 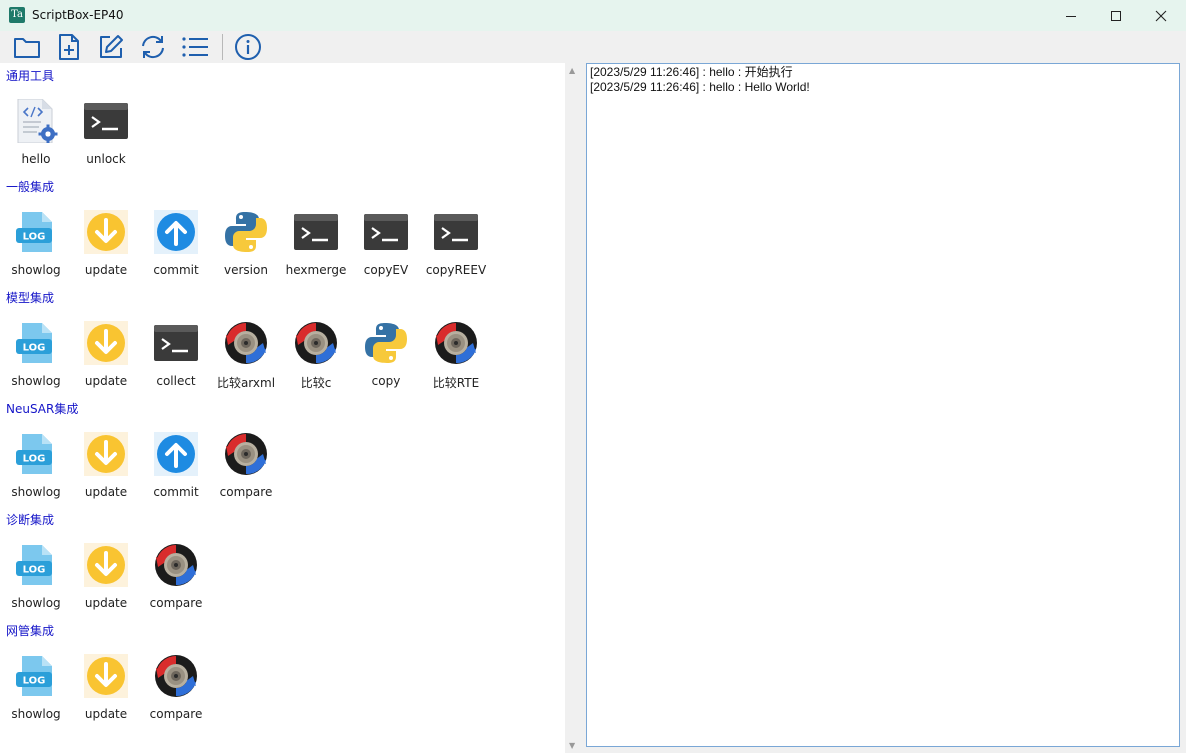 I want to click on scroll-down-icon: ▼, so click(x=572, y=745).